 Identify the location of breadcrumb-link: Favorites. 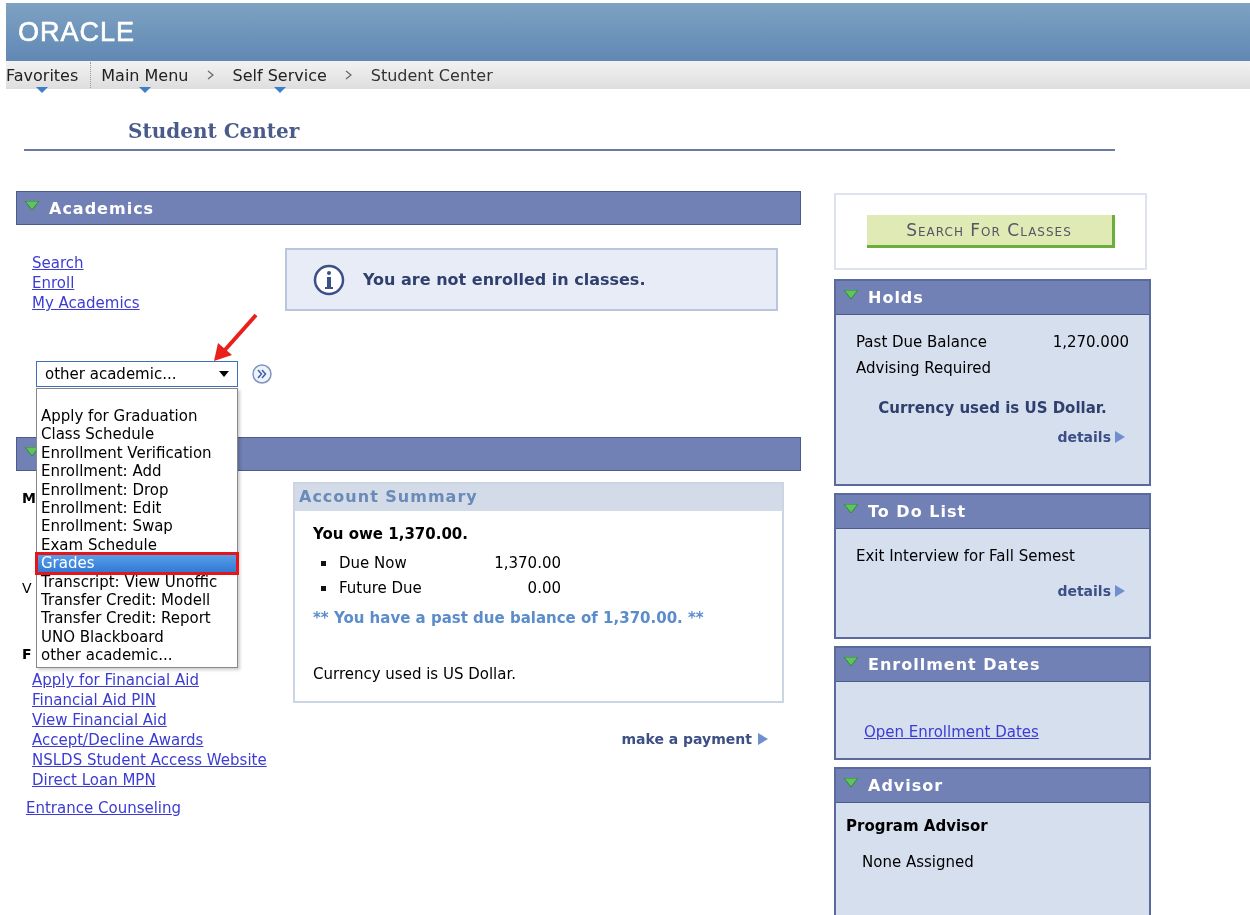
(42, 75).